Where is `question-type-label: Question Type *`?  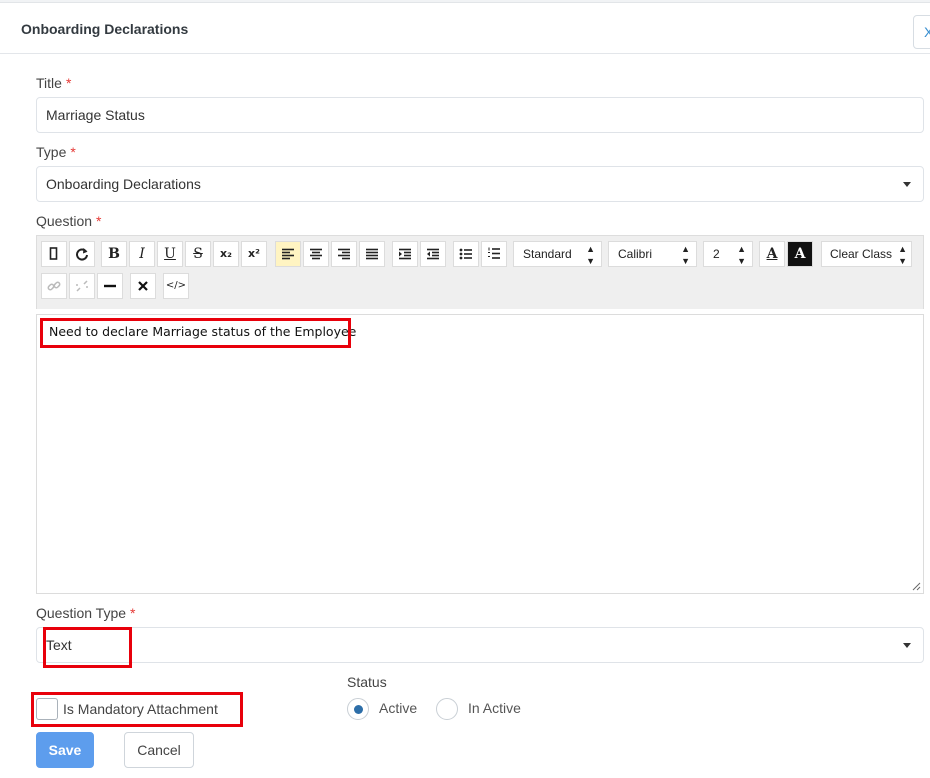 question-type-label: Question Type * is located at coordinates (85, 613).